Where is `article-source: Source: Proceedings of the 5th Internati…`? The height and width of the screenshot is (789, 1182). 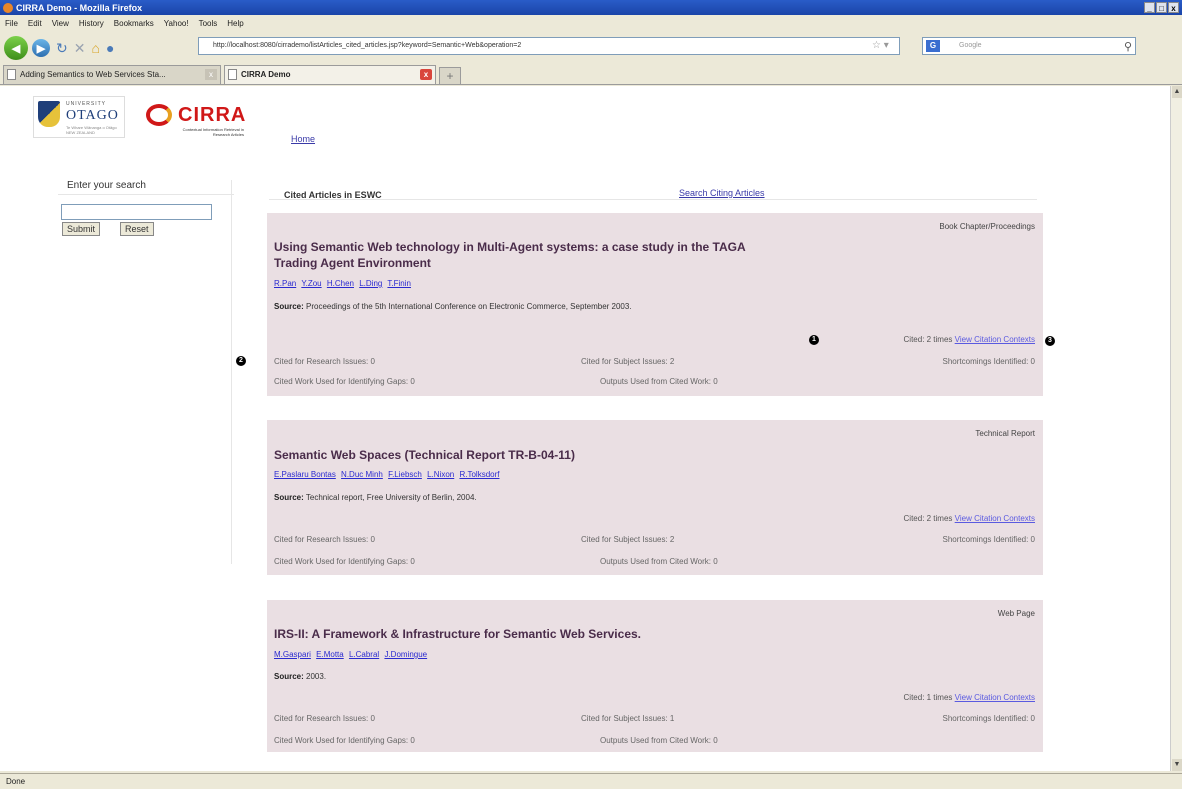 article-source: Source: Proceedings of the 5th Internati… is located at coordinates (519, 307).